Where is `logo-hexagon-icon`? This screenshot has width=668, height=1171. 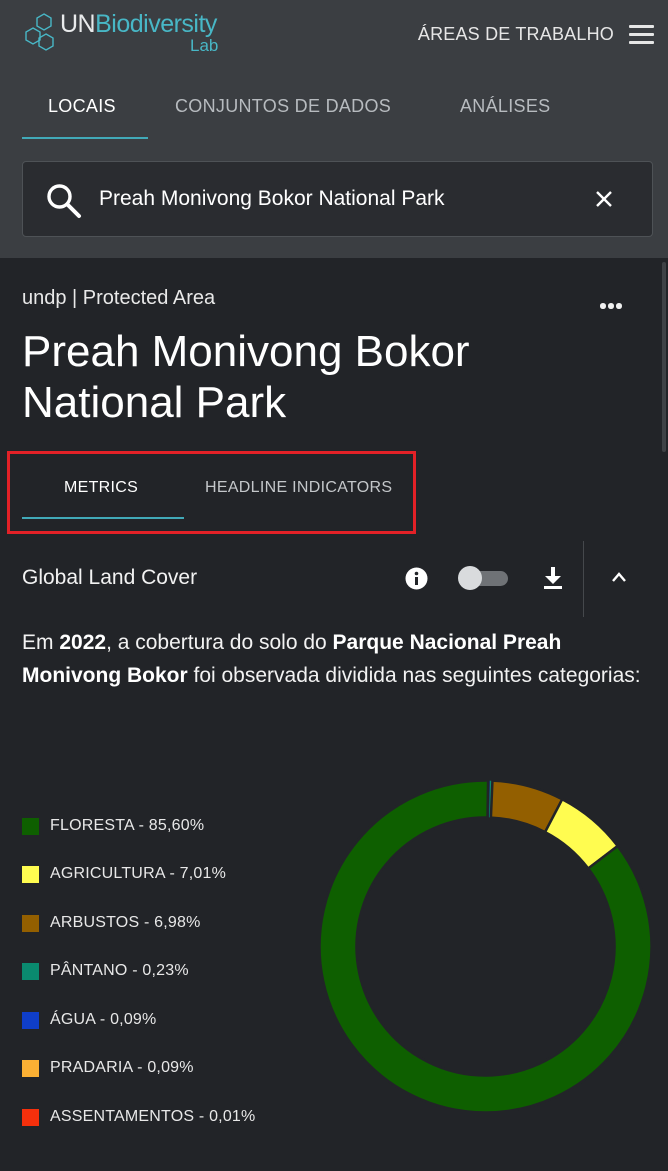 logo-hexagon-icon is located at coordinates (39, 32).